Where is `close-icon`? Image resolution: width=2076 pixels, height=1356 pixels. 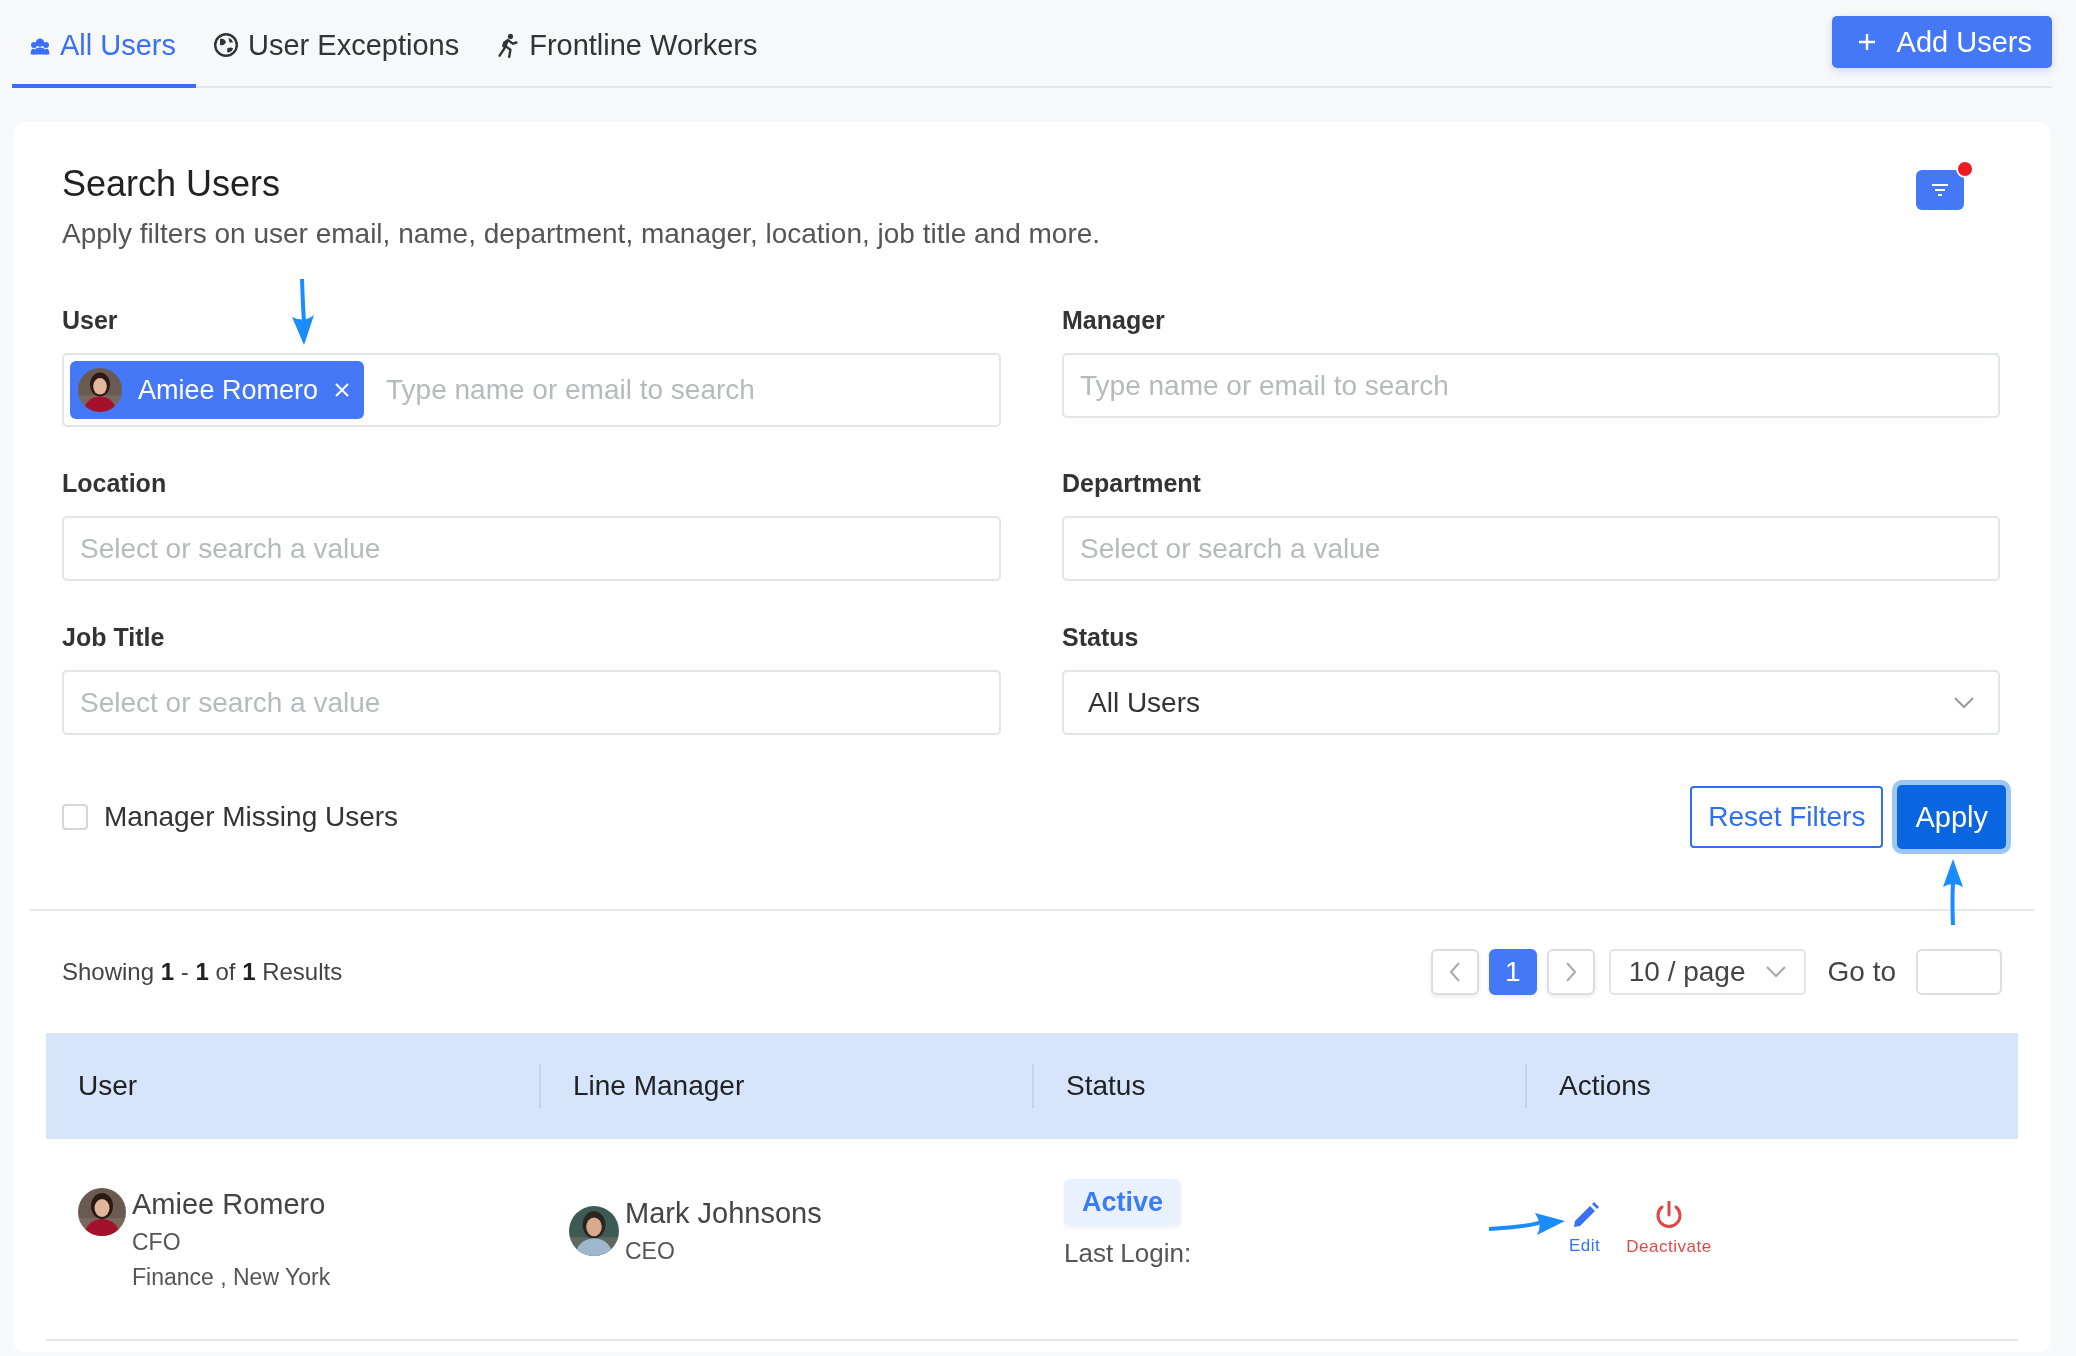
close-icon is located at coordinates (342, 390).